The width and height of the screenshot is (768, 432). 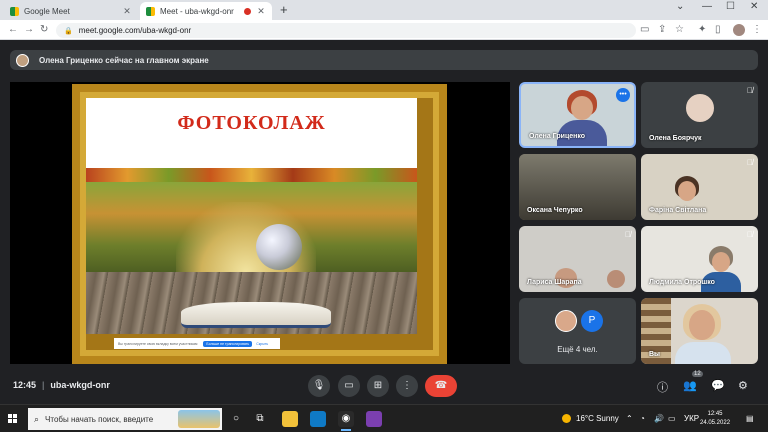 What do you see at coordinates (659, 418) in the screenshot?
I see `volume-icon: 🔊` at bounding box center [659, 418].